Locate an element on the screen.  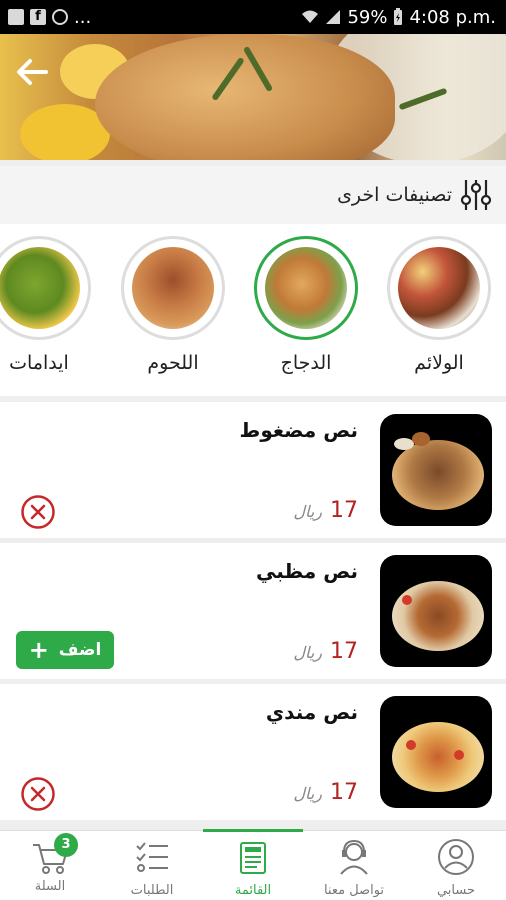
nav-label: حسابي is located at coordinates (456, 890).